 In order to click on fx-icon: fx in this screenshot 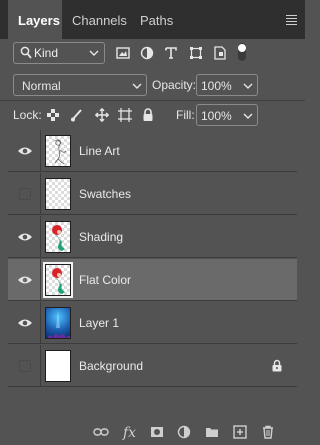, I will do `click(131, 432)`.